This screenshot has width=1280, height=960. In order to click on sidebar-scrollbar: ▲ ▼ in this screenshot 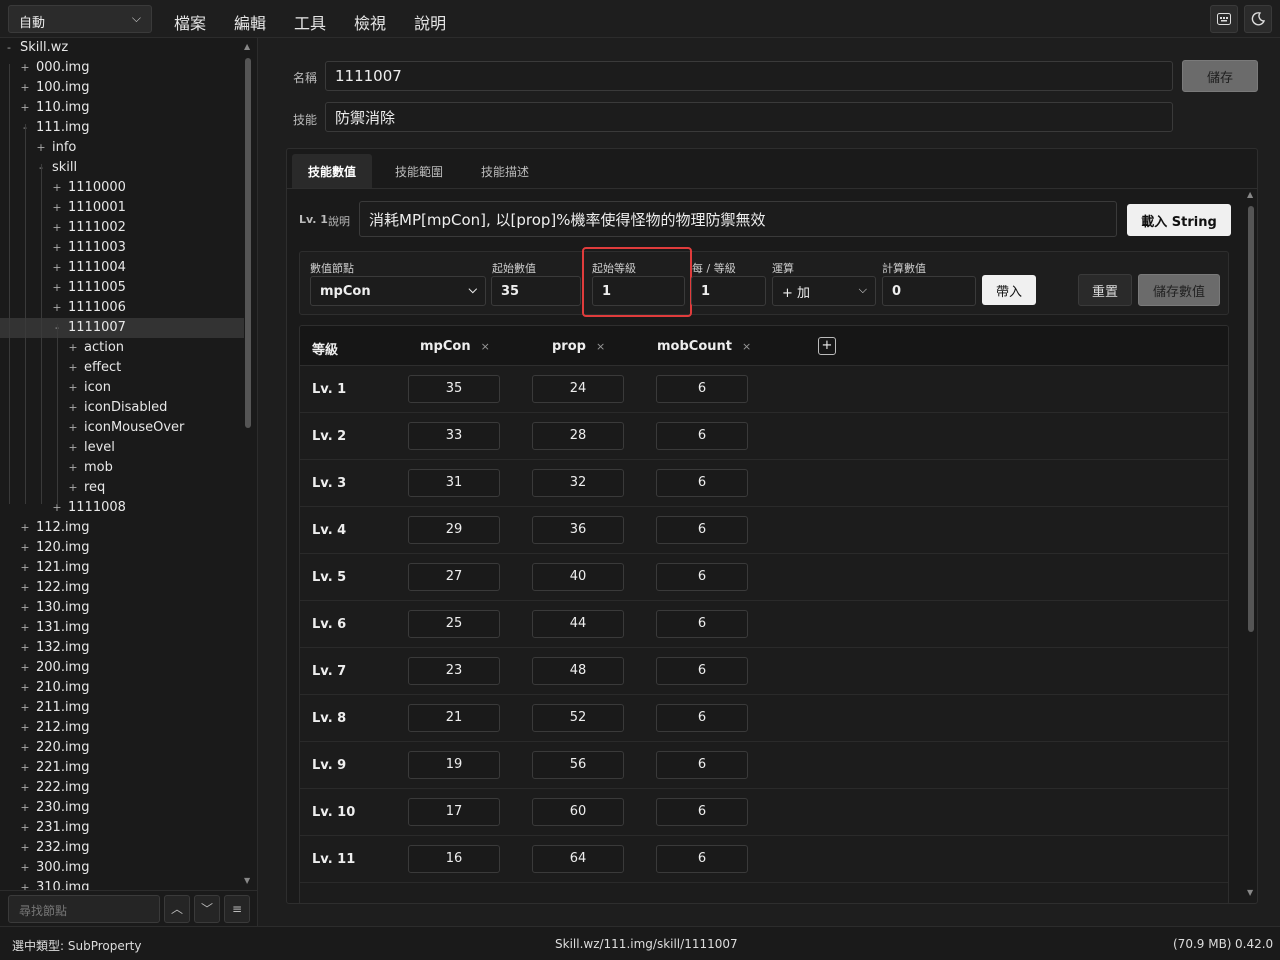, I will do `click(248, 463)`.